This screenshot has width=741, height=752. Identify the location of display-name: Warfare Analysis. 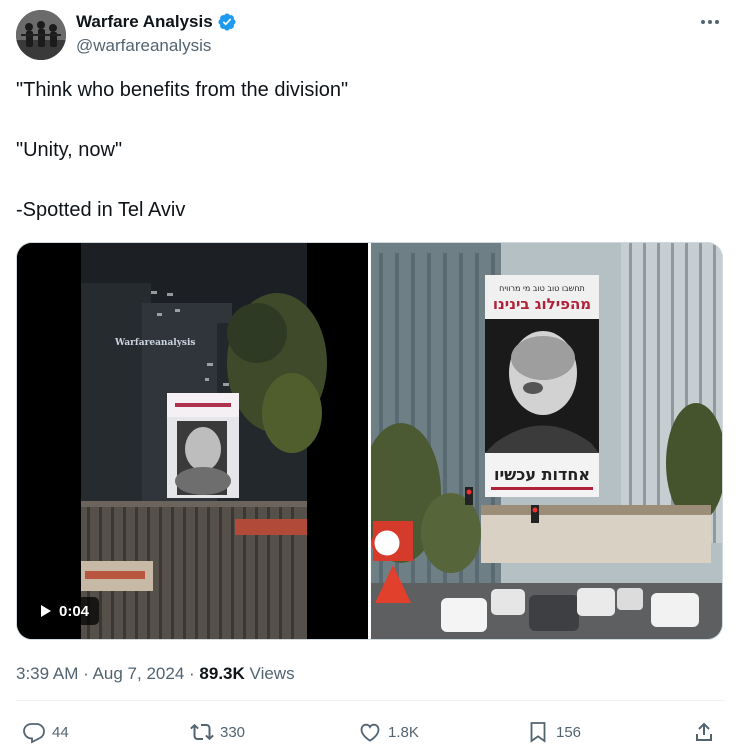
(144, 22).